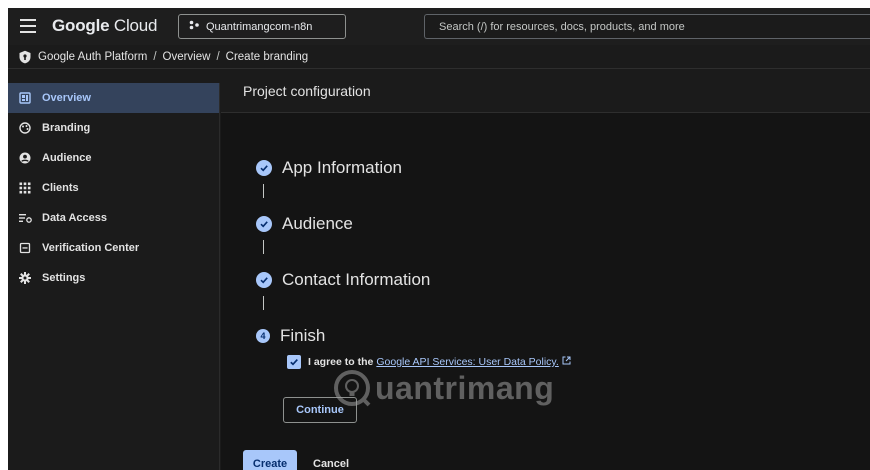 Image resolution: width=870 pixels, height=470 pixels. I want to click on project-name: Quantrimangcom-n8n, so click(259, 26).